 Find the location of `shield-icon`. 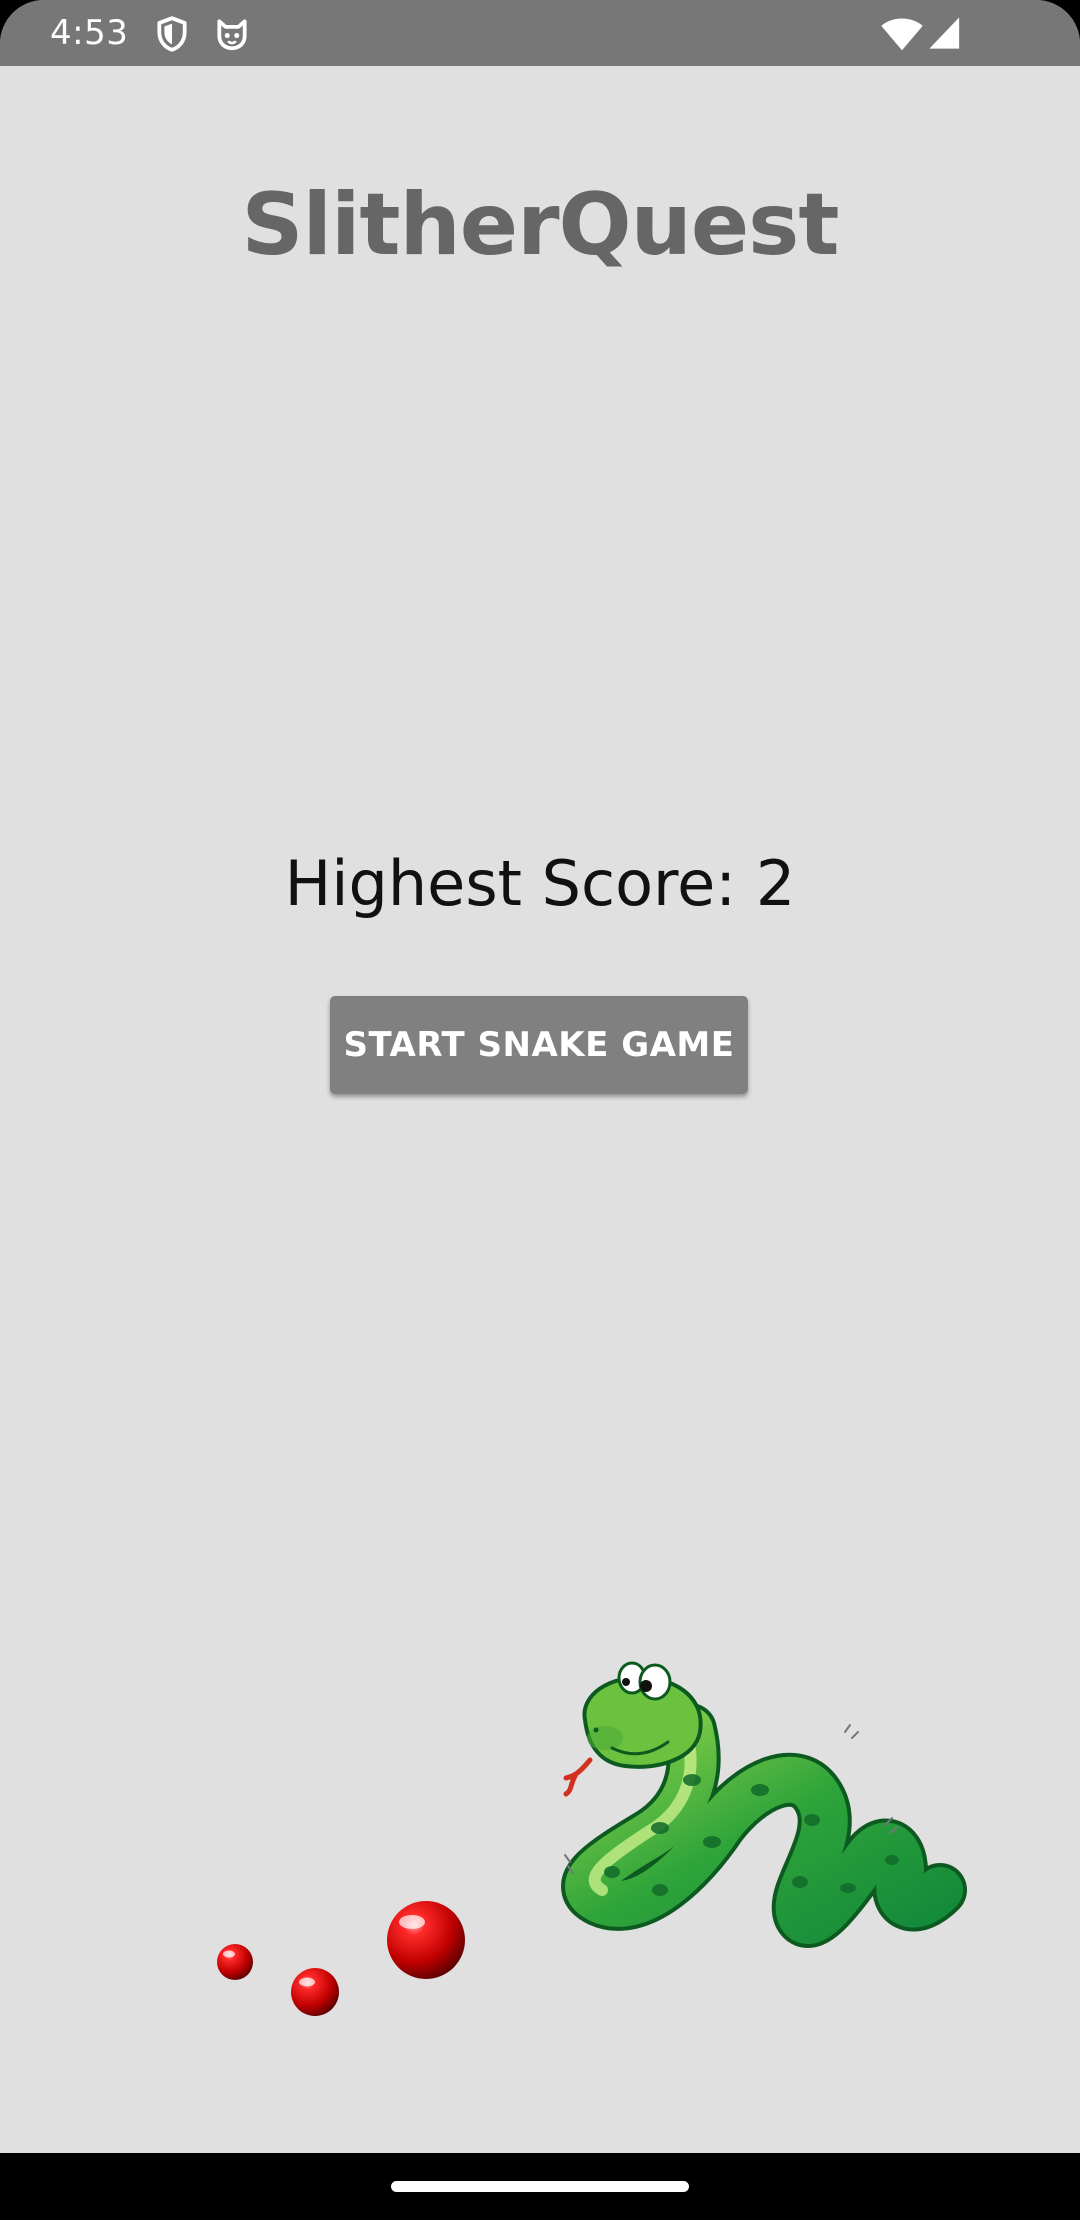

shield-icon is located at coordinates (172, 34).